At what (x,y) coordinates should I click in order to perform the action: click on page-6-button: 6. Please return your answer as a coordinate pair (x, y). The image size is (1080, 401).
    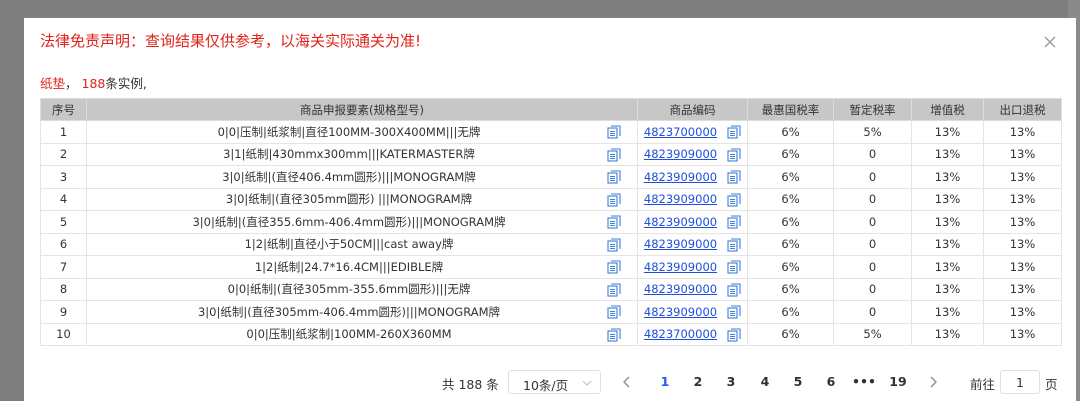
    Looking at the image, I should click on (831, 381).